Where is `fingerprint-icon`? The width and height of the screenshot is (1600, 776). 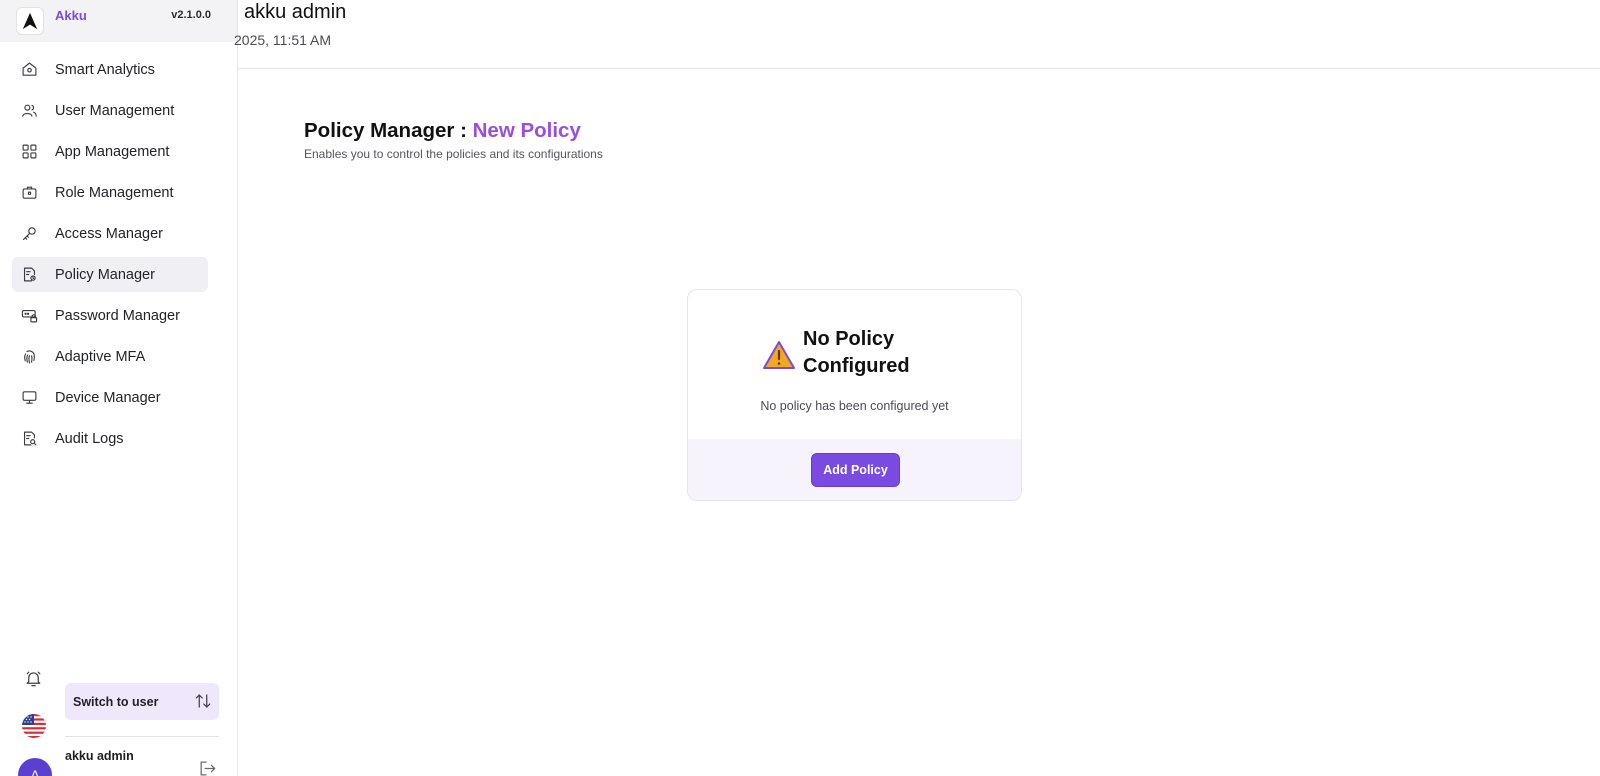 fingerprint-icon is located at coordinates (29, 357).